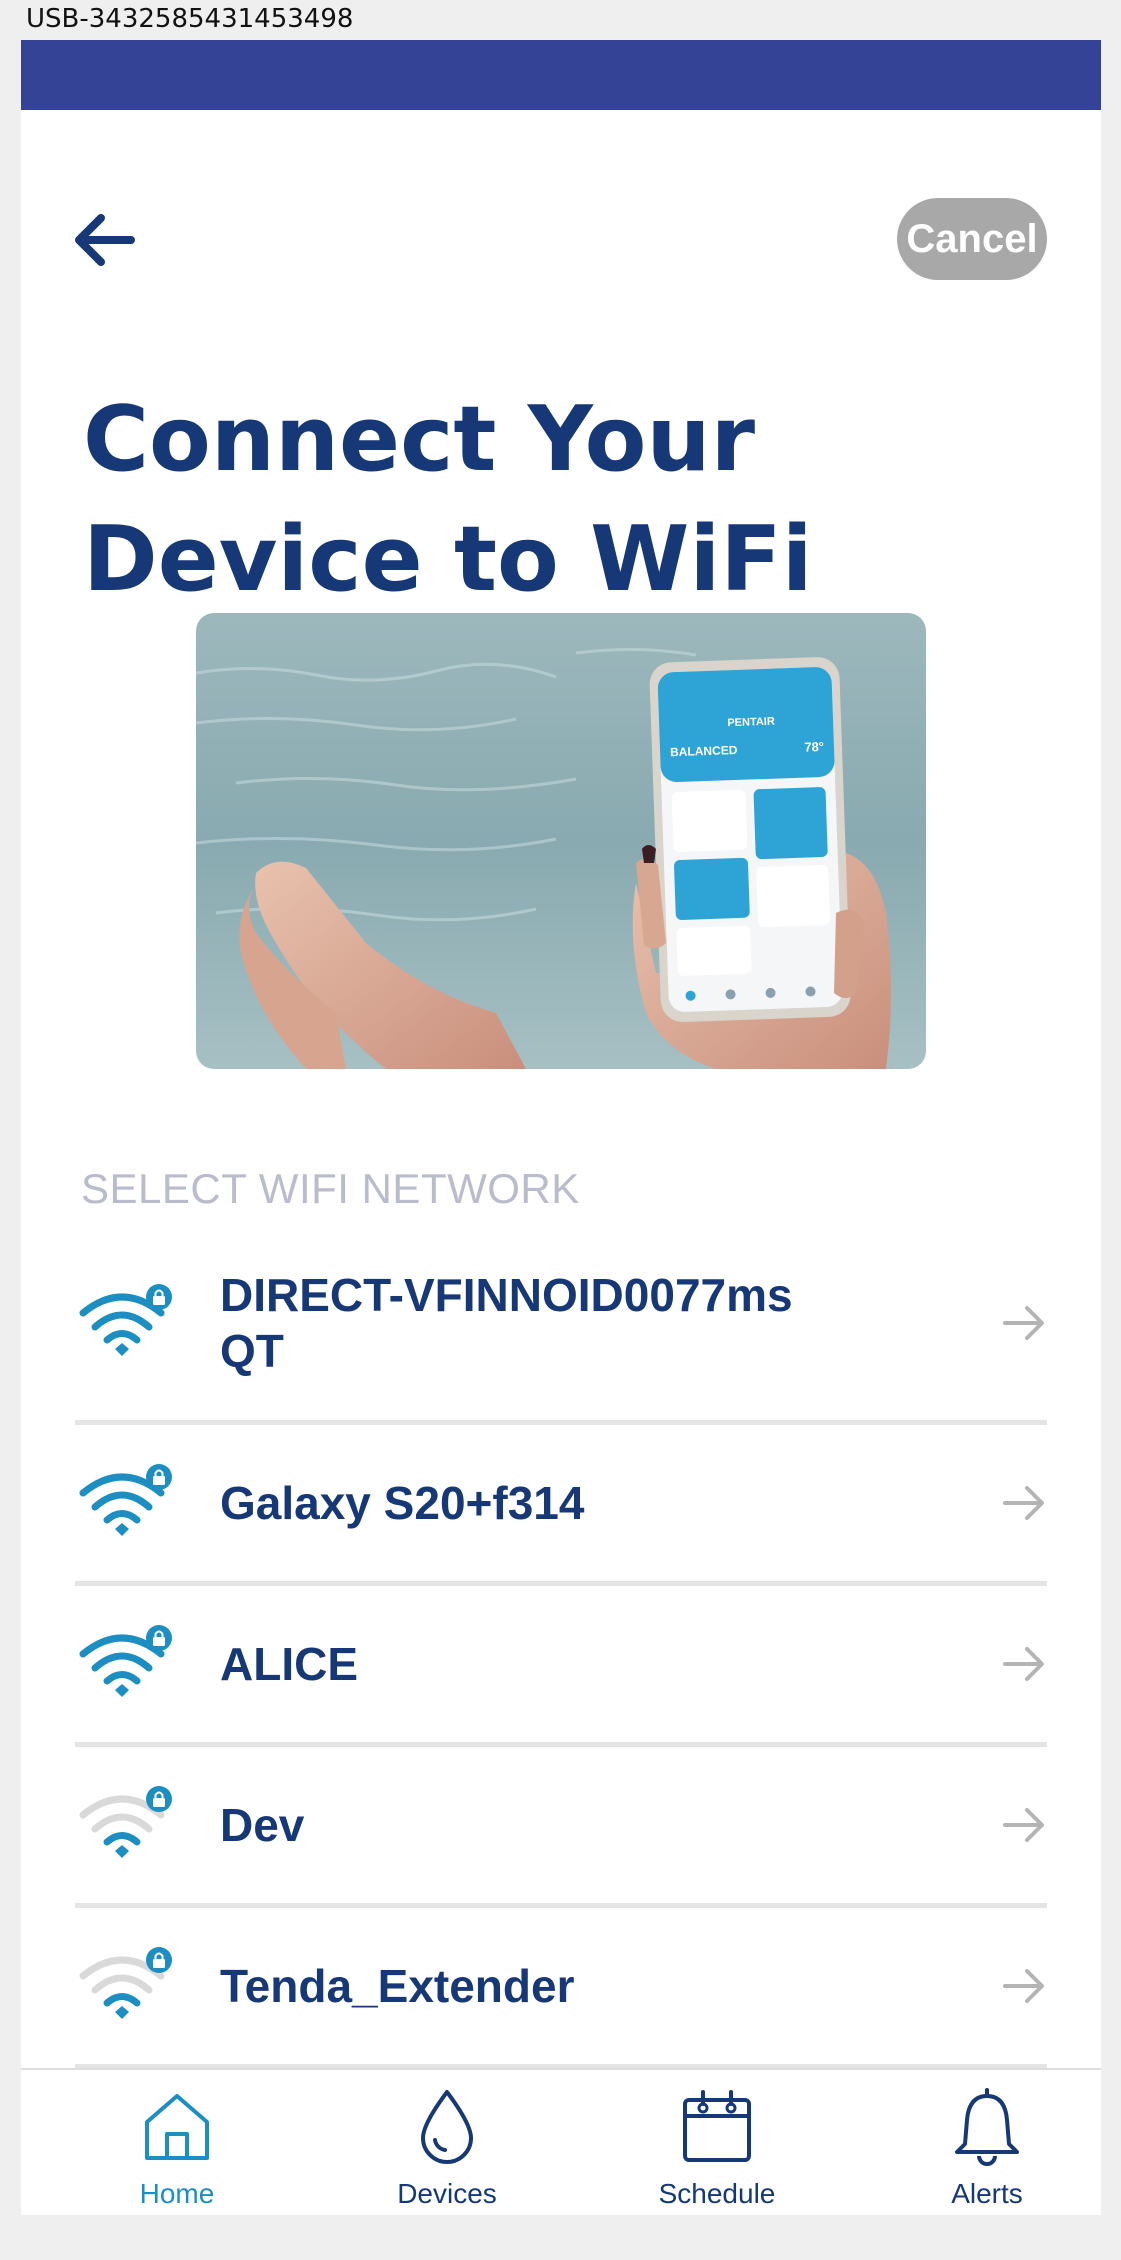 The image size is (1121, 2260). What do you see at coordinates (177, 2127) in the screenshot?
I see `home-icon` at bounding box center [177, 2127].